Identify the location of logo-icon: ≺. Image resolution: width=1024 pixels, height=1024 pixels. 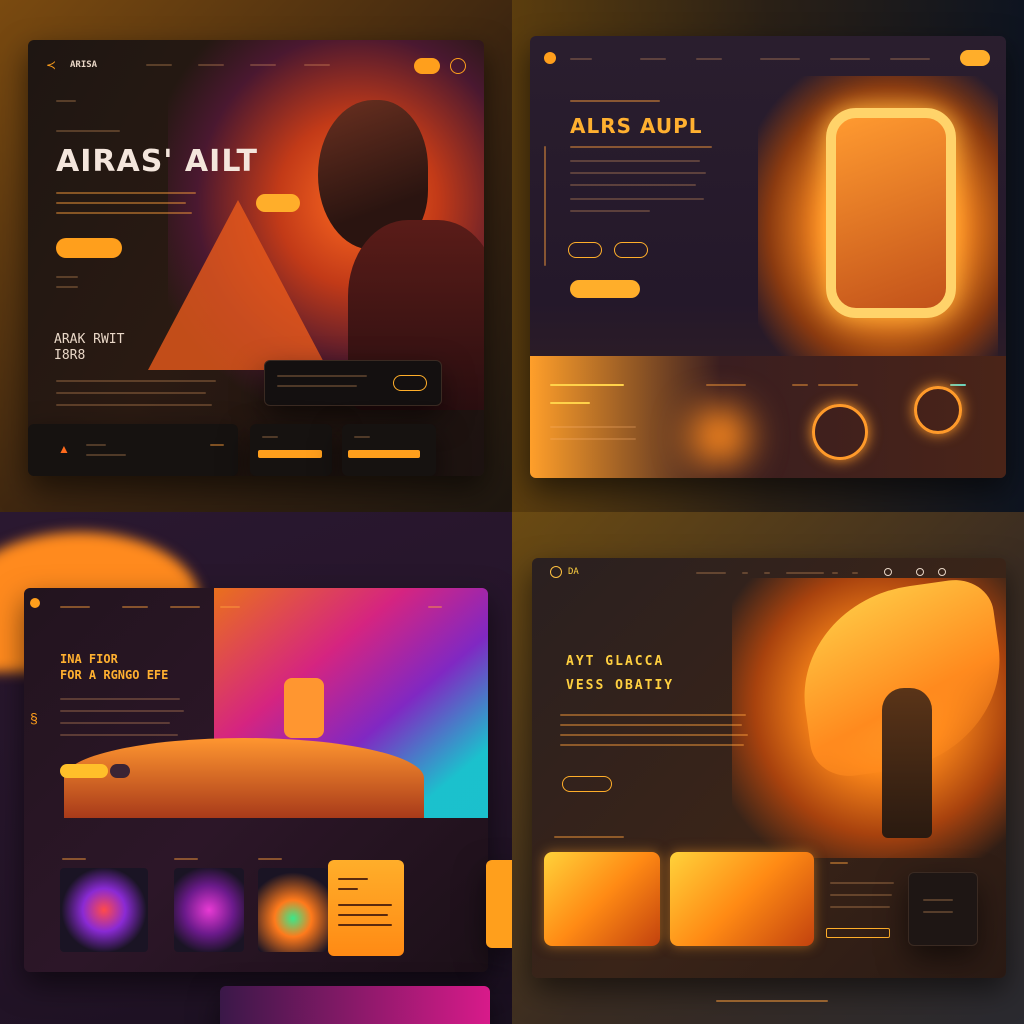
(51, 65).